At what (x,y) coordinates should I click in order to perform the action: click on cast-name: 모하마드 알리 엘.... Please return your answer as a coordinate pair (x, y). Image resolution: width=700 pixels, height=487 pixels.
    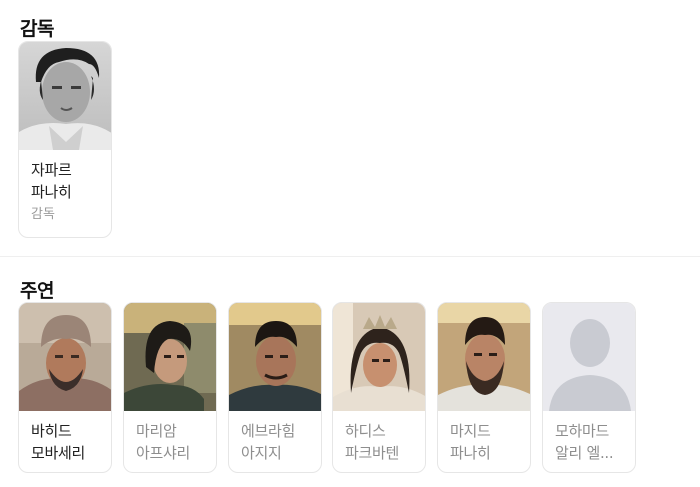
    Looking at the image, I should click on (584, 442).